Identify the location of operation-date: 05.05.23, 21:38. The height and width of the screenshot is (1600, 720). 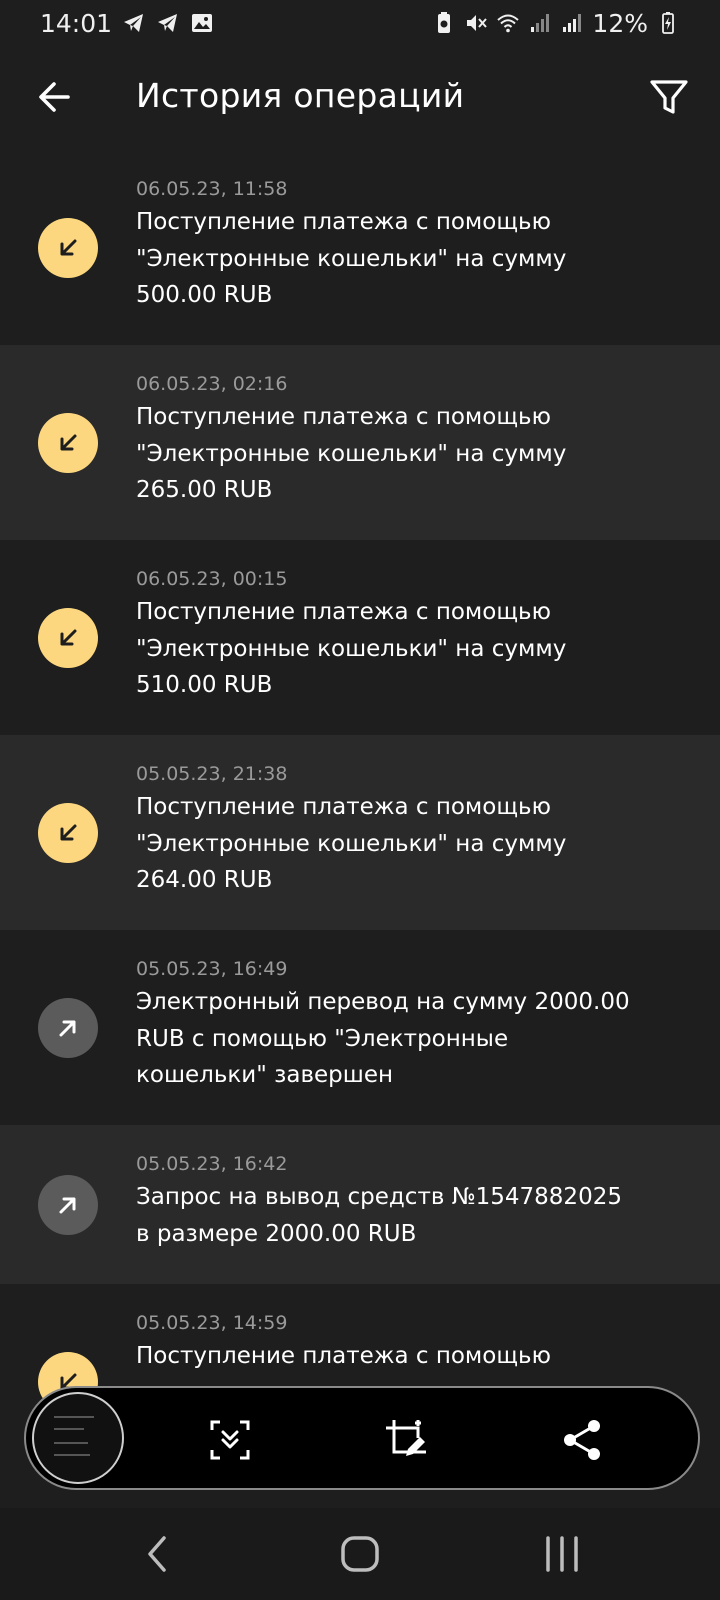
(212, 774).